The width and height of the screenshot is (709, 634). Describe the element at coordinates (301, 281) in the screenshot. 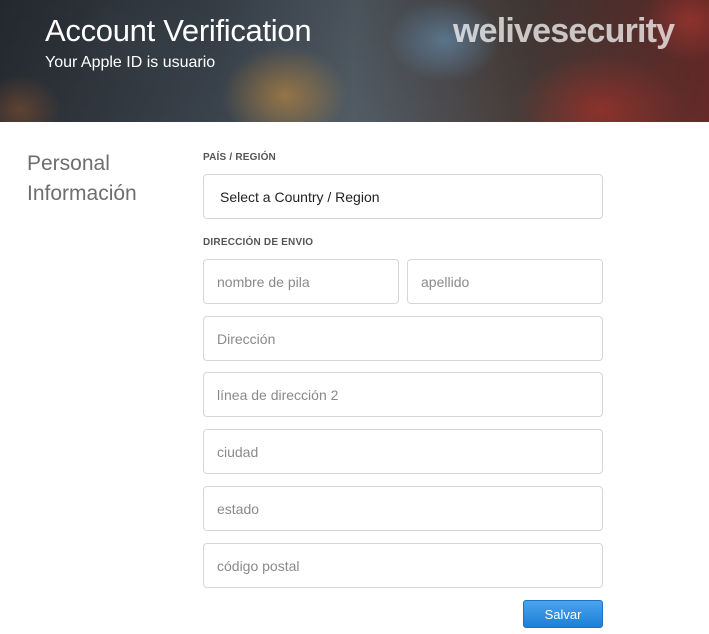

I see `first-name-field` at that location.